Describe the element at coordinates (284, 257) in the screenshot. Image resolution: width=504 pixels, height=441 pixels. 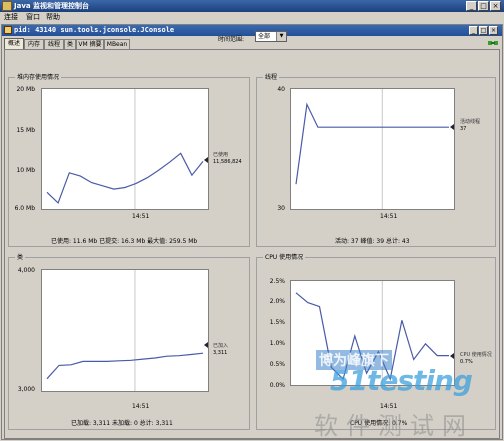
I see `cpu-panel-title: CPU 使用情况` at that location.